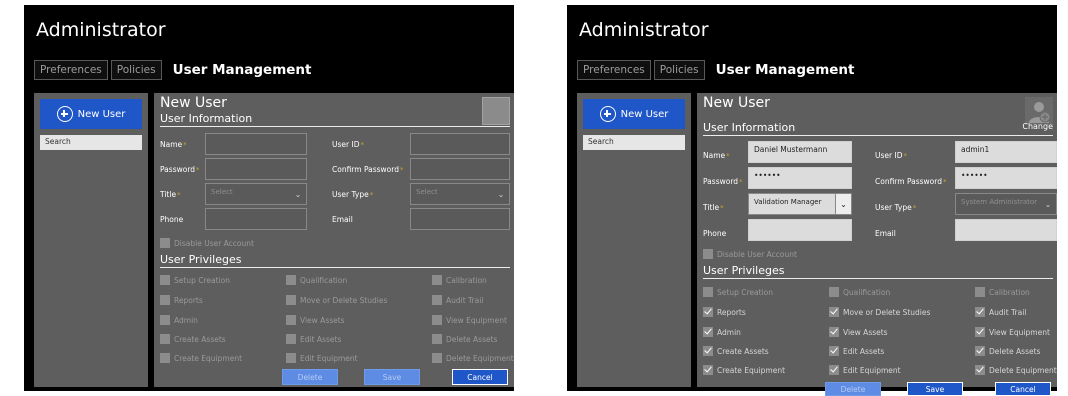 The width and height of the screenshot is (1068, 396). What do you see at coordinates (496, 111) in the screenshot?
I see `user-photo-placeholder` at bounding box center [496, 111].